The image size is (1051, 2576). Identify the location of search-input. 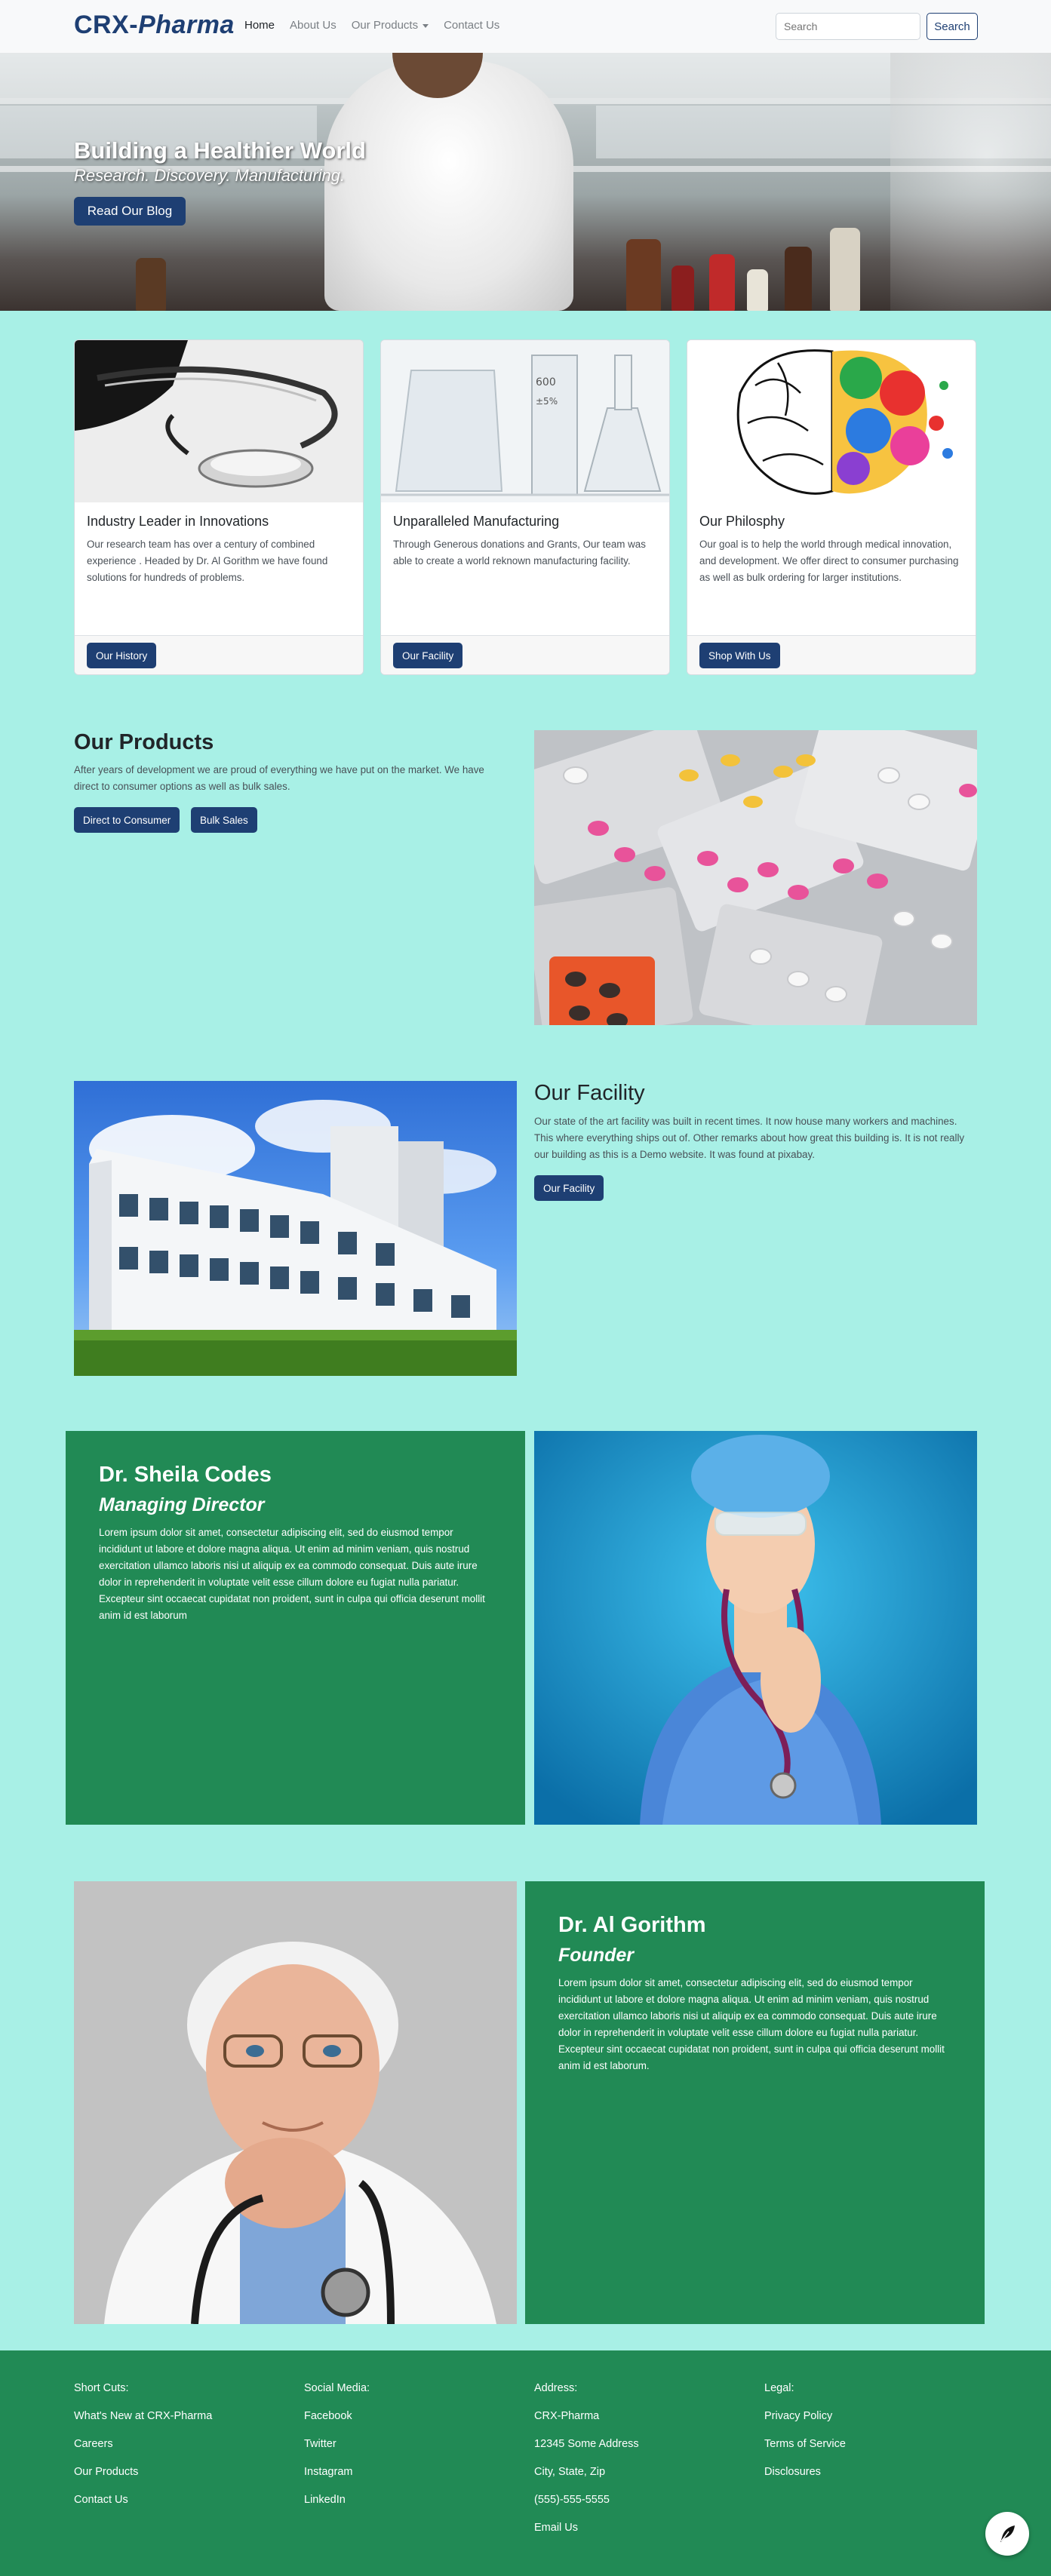
(848, 26).